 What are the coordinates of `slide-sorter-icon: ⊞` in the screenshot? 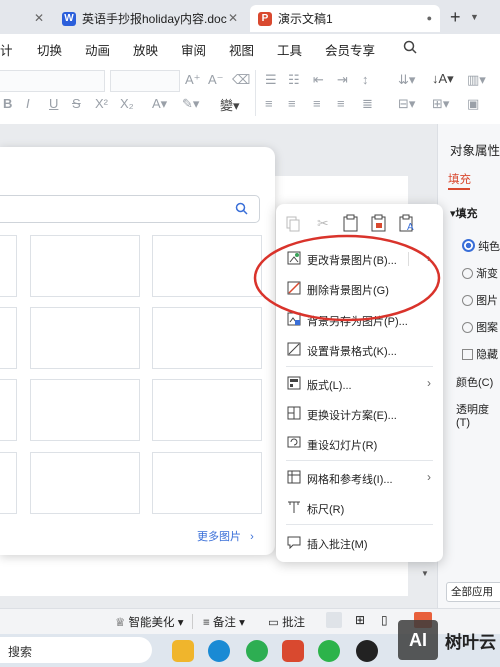 It's located at (360, 620).